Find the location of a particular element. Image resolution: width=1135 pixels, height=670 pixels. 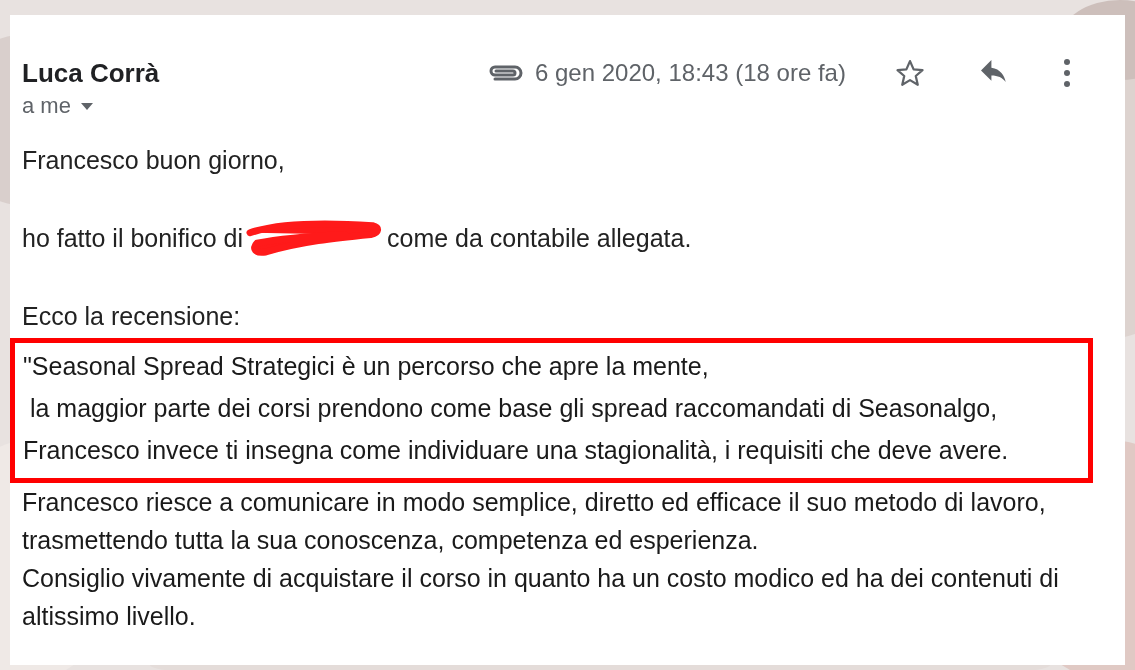

review-text: Consiglio vivamente di acquistare il corso in quanto ha un costo modico ed ha dei contenuti di altissimo livello. is located at coordinates (541, 597).